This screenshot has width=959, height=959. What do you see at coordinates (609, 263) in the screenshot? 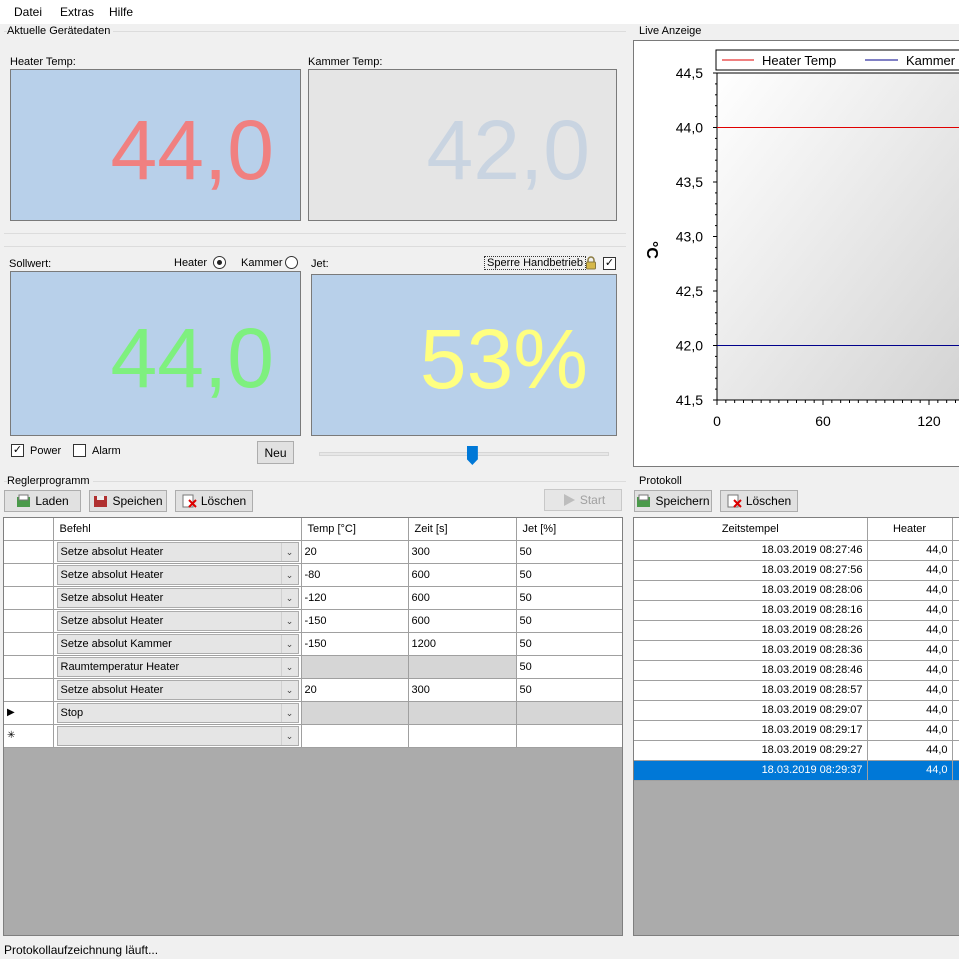
I see `lock-manual-checkbox: ✓` at bounding box center [609, 263].